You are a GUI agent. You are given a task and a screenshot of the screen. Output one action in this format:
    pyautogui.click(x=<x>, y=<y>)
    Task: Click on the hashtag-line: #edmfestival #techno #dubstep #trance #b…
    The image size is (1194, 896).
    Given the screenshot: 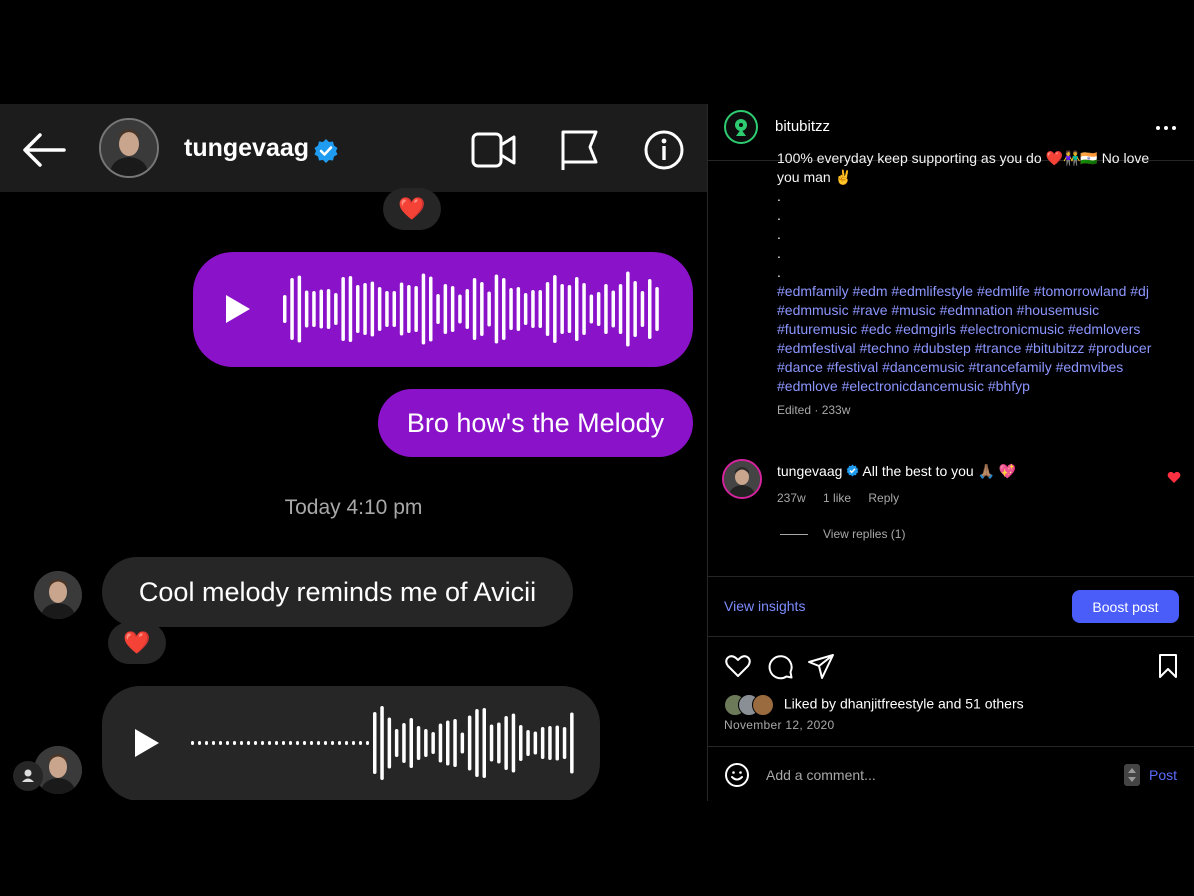 What is the action you would take?
    pyautogui.click(x=979, y=348)
    